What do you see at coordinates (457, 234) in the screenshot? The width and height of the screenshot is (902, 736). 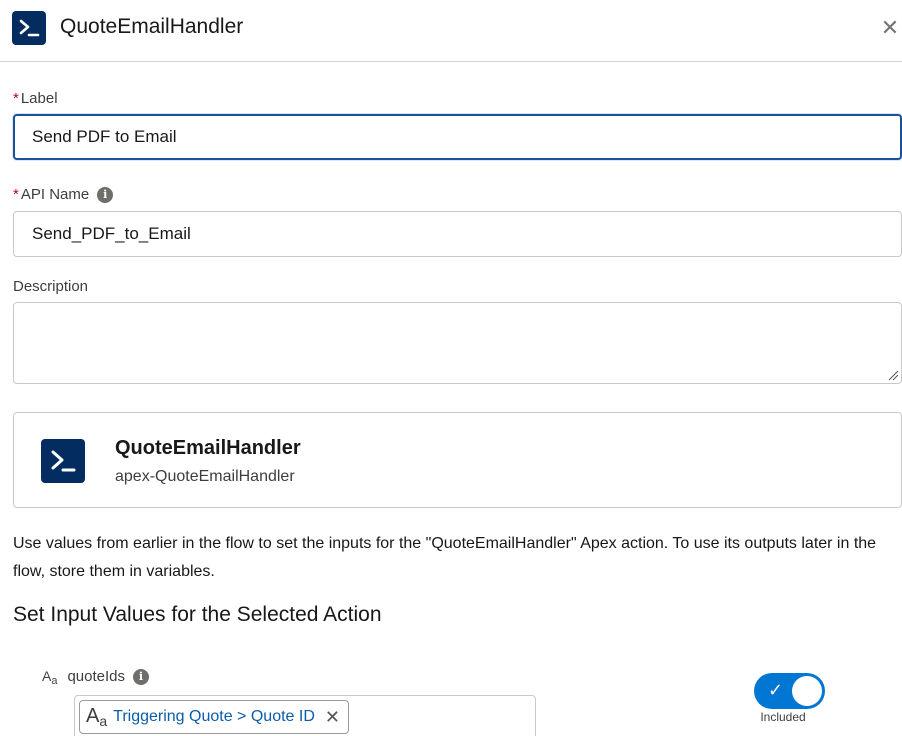 I see `api-name-input` at bounding box center [457, 234].